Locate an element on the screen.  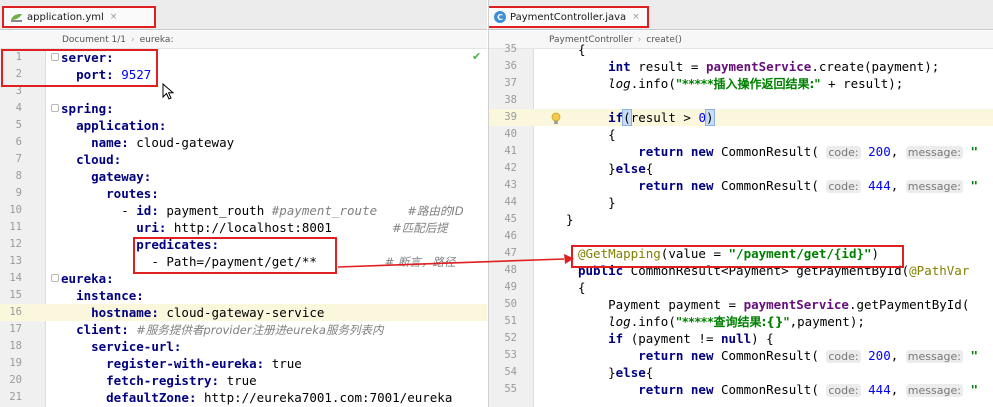
code-text: if (payment != null) { is located at coordinates (691, 338).